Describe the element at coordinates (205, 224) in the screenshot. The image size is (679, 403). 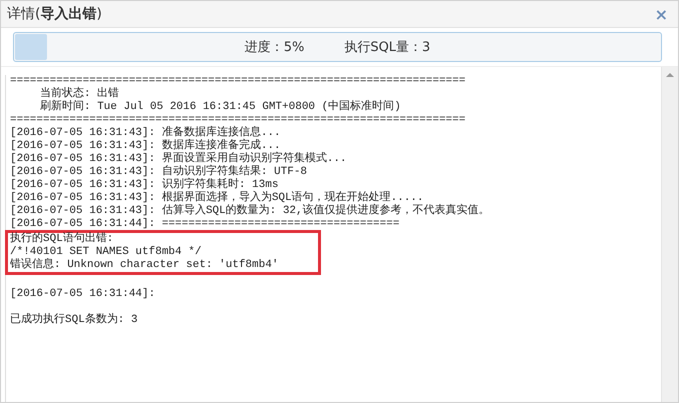
I see `log-line: [2016-07-05 16:31:44]: ====================================` at that location.